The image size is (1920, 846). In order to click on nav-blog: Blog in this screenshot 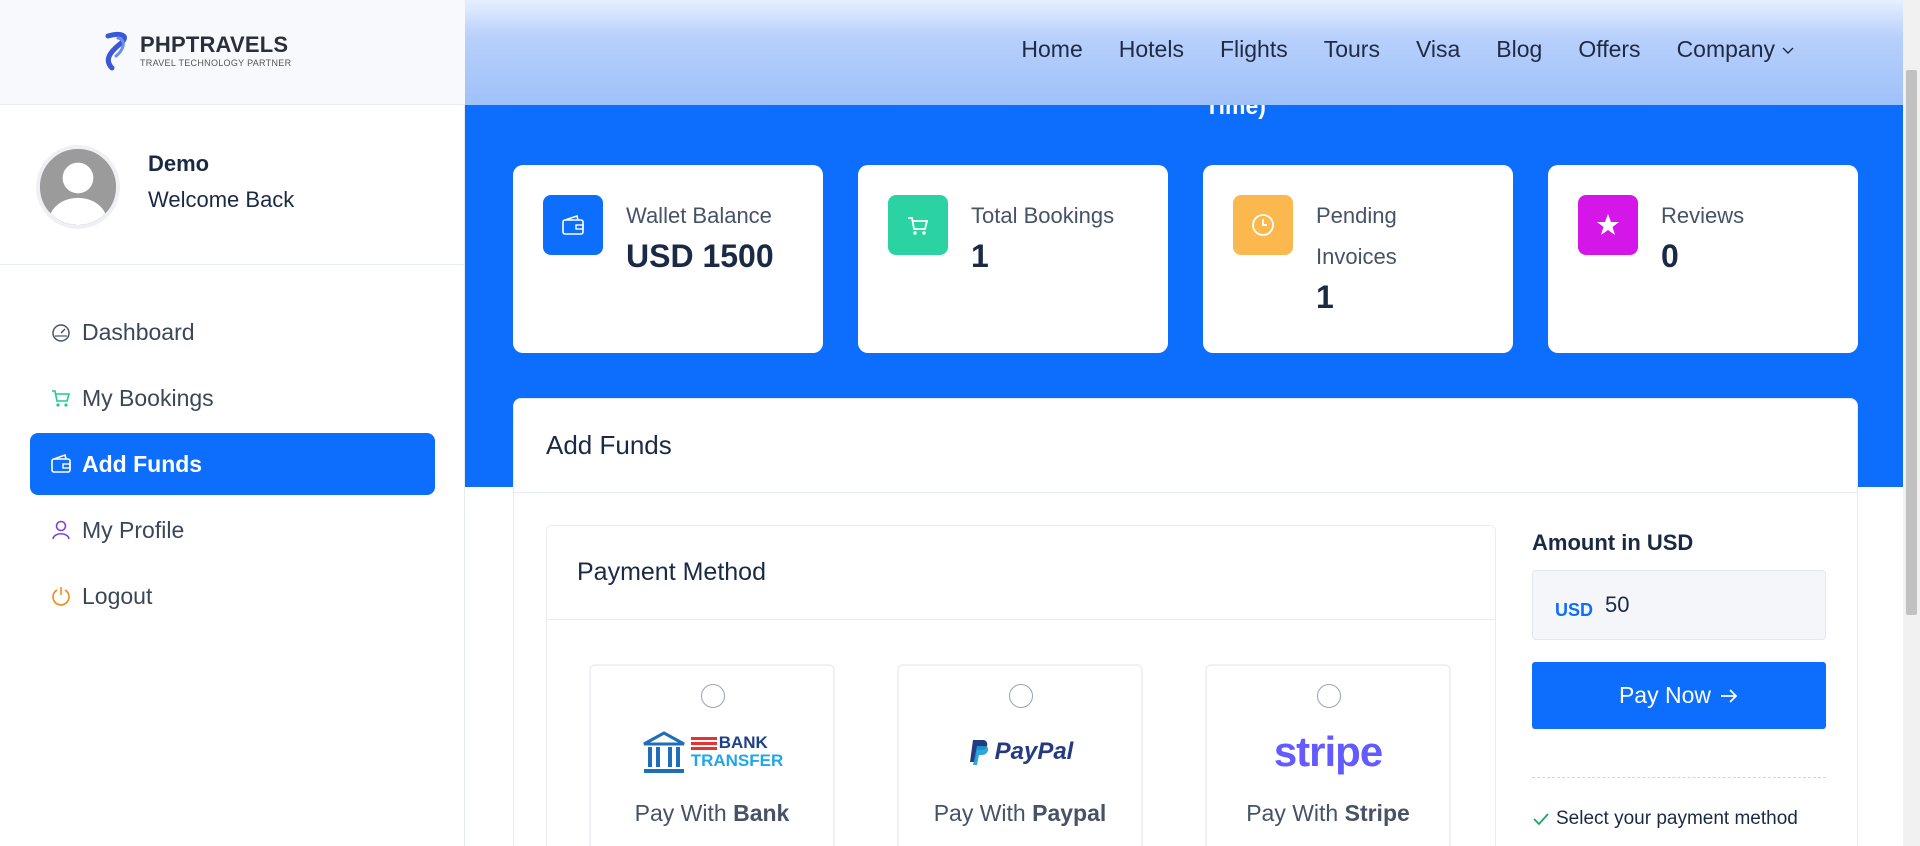, I will do `click(1519, 49)`.